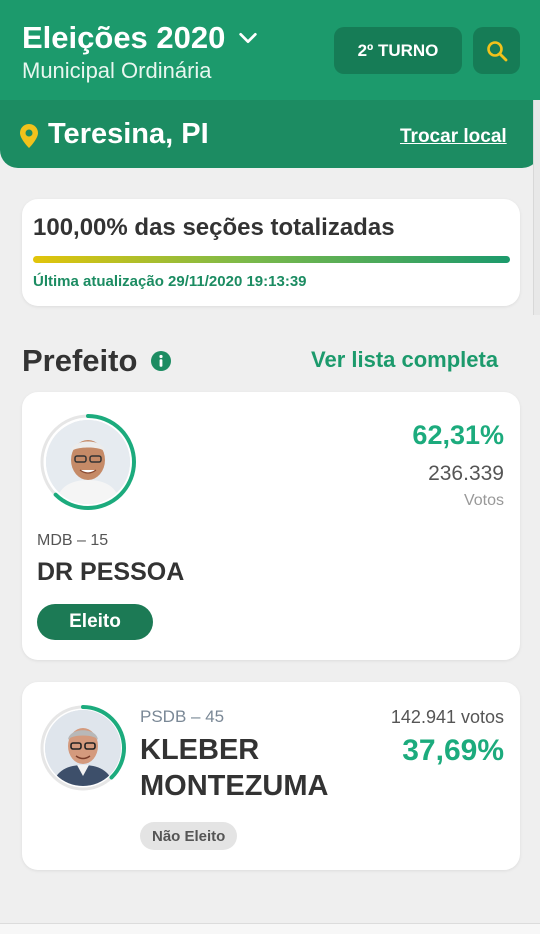  What do you see at coordinates (234, 786) in the screenshot?
I see `candidate-name-line2: MONTEZUMA` at bounding box center [234, 786].